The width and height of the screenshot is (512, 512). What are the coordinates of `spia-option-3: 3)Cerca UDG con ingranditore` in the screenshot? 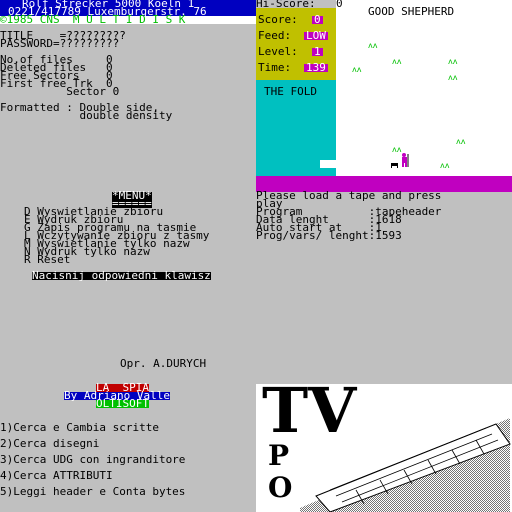 It's located at (92, 459).